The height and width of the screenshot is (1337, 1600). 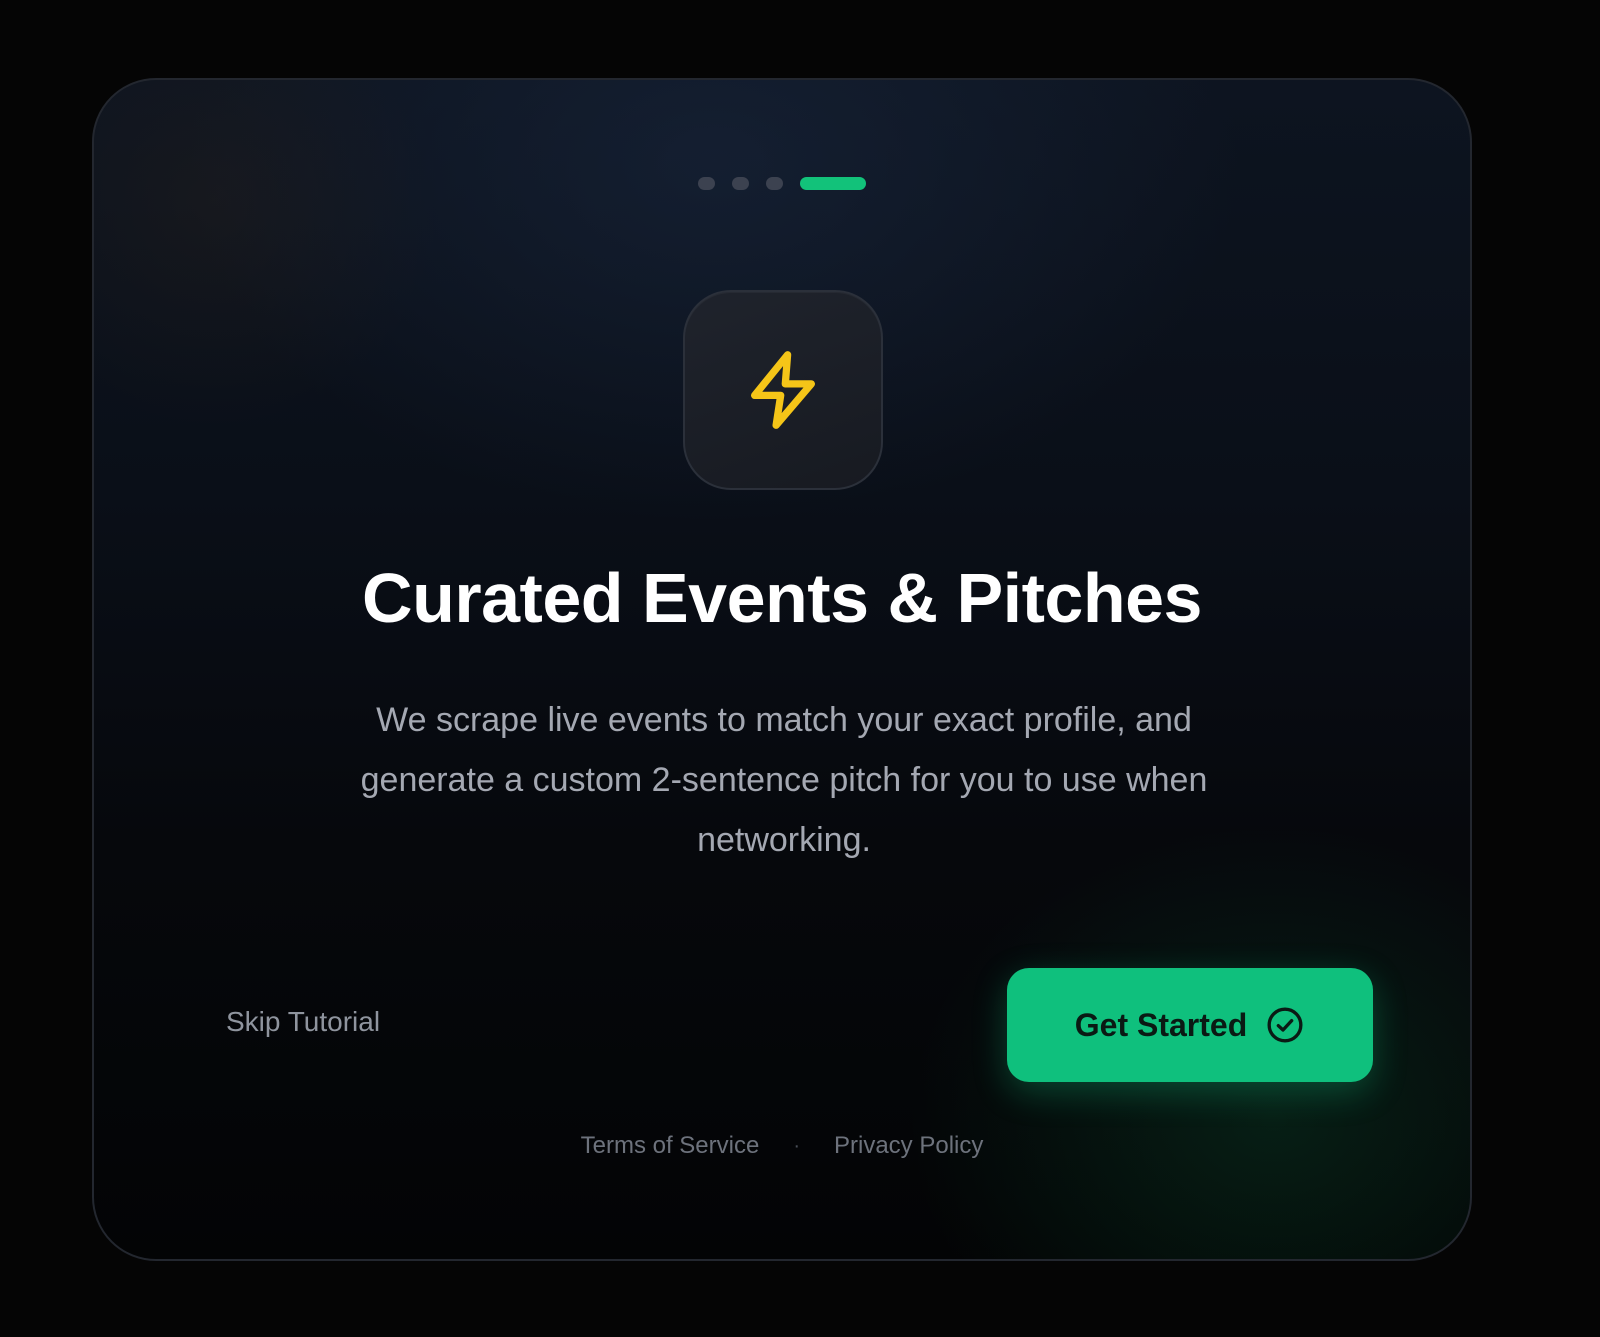 What do you see at coordinates (1285, 1025) in the screenshot?
I see `check-circle-icon` at bounding box center [1285, 1025].